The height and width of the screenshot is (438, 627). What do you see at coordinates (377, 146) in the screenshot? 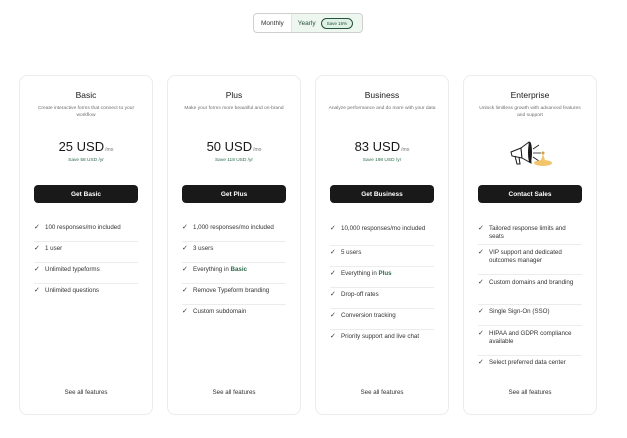
I see `price-amount: 83 USD` at bounding box center [377, 146].